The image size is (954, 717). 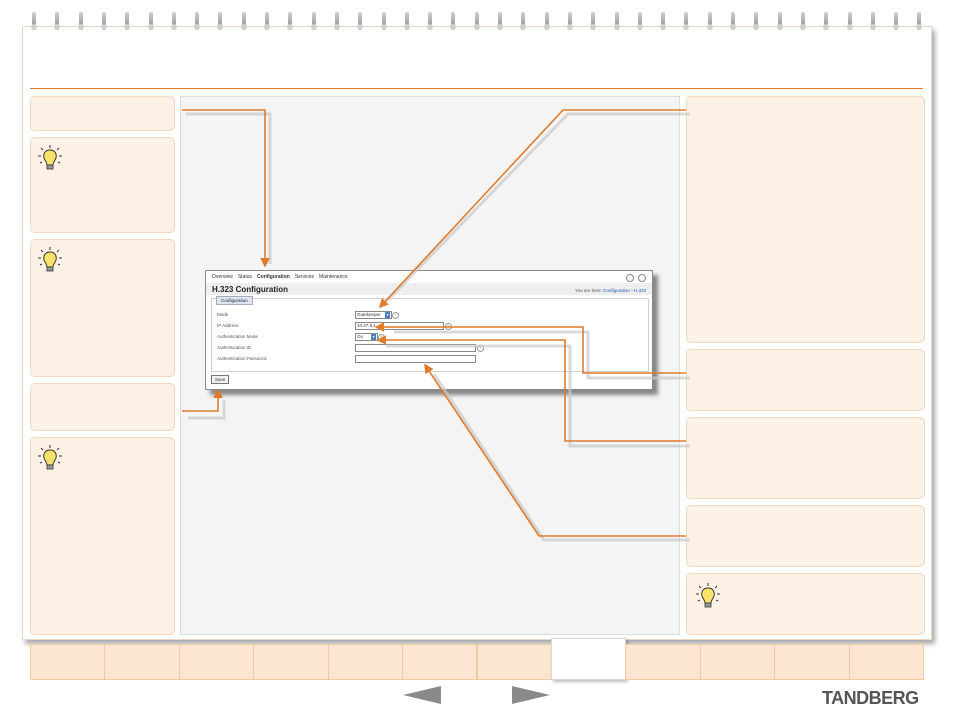 I want to click on menu-maintenance: Maintenance, so click(x=333, y=277).